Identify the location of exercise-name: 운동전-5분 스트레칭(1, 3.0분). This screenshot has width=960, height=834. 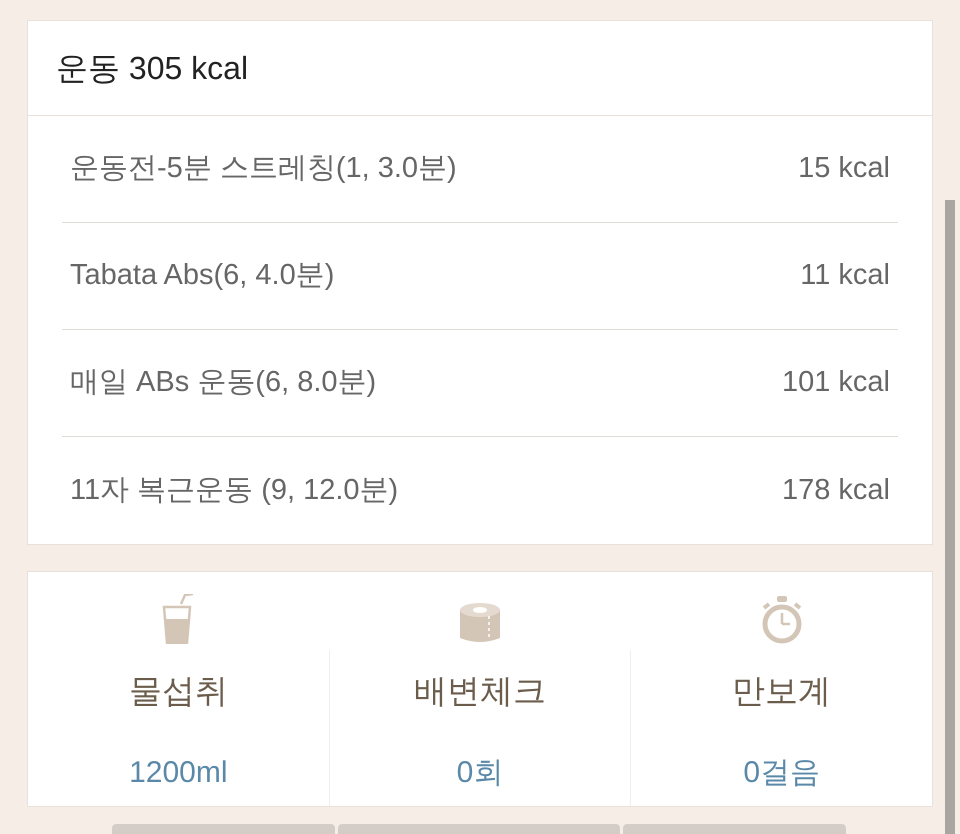
(263, 168).